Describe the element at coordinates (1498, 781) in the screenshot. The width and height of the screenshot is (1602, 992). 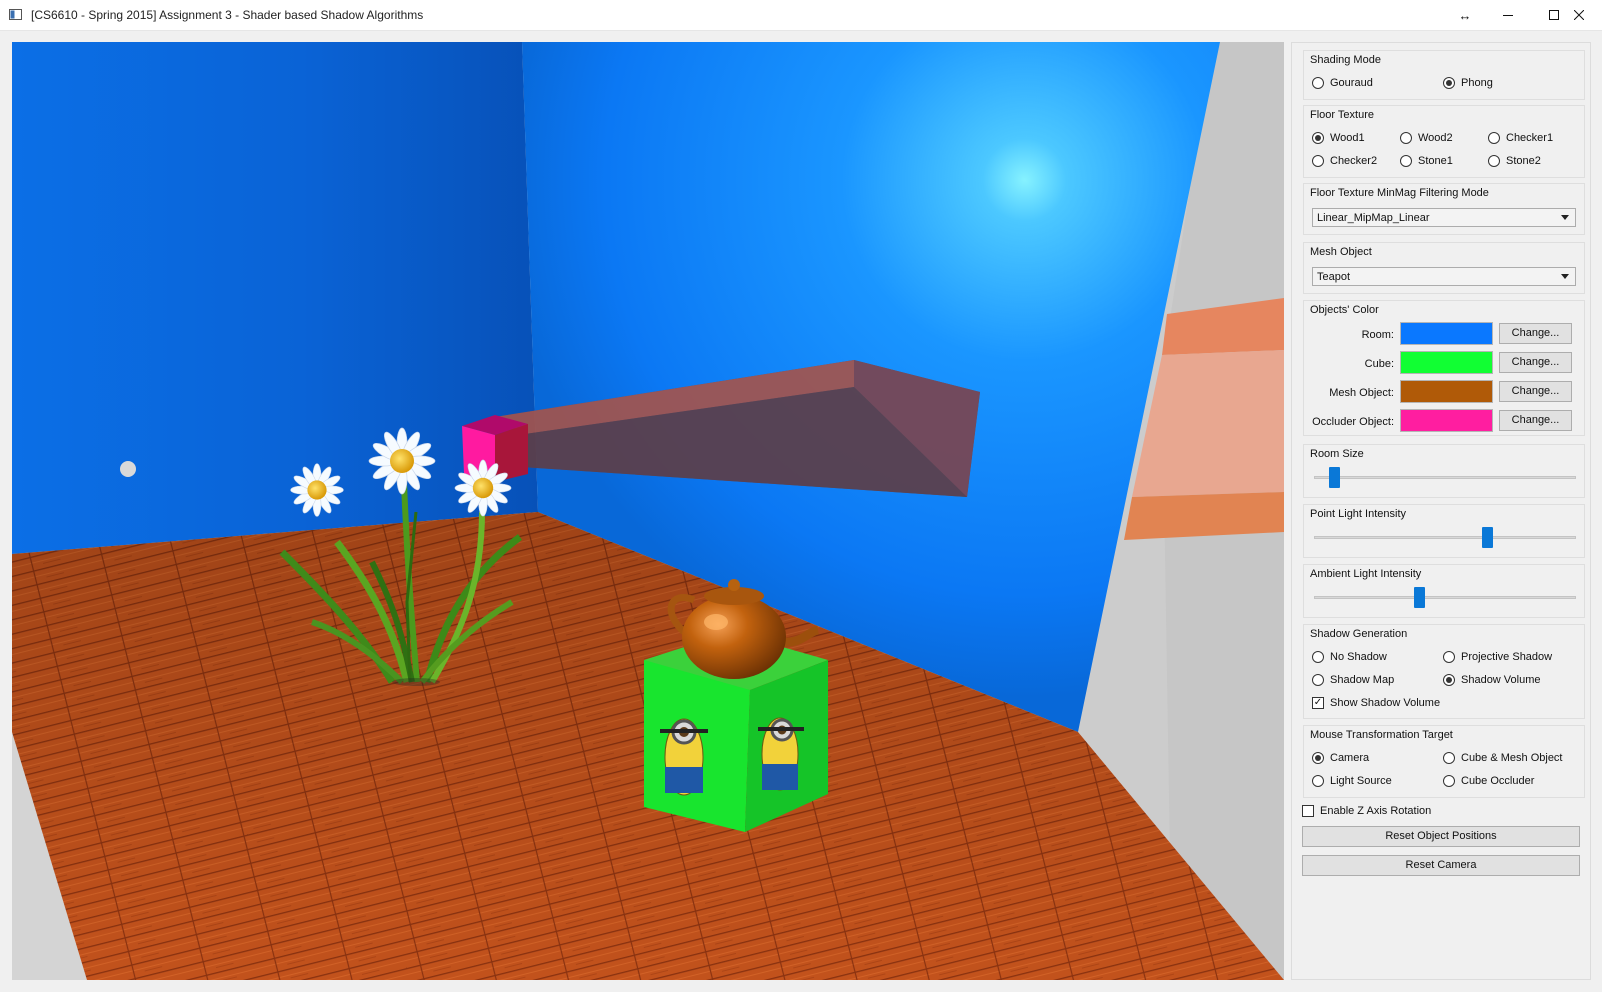
I see `radio-label: Cube Occluder` at that location.